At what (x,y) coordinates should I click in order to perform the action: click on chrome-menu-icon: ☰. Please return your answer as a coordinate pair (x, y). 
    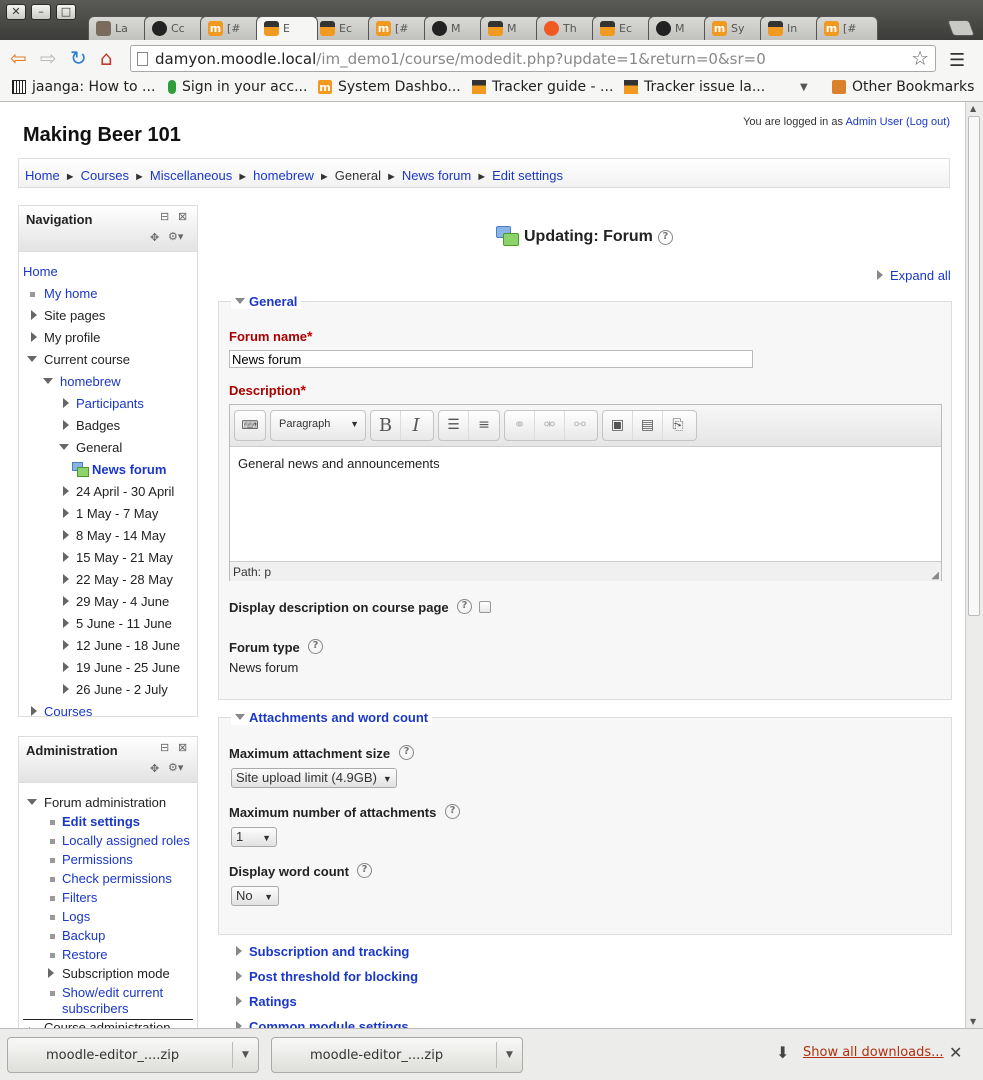
    Looking at the image, I should click on (957, 60).